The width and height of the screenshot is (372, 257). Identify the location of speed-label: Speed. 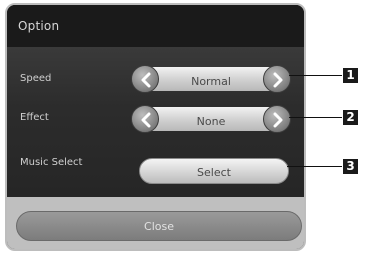
(36, 78).